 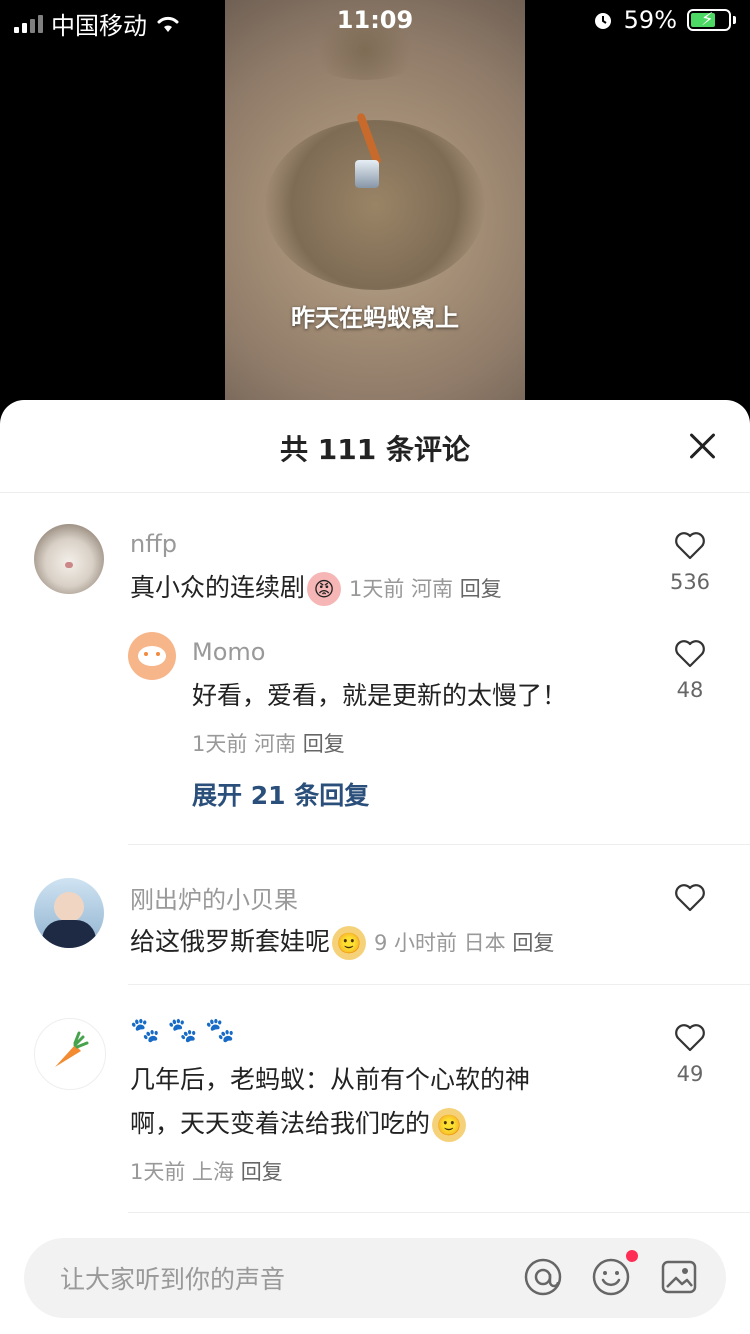 I want to click on battery-icon: ⚡, so click(x=709, y=20).